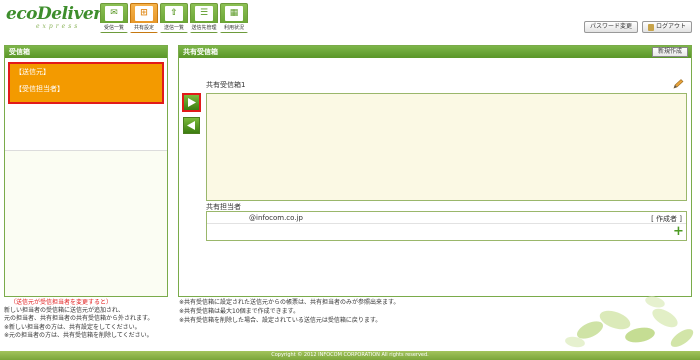 The height and width of the screenshot is (360, 700). What do you see at coordinates (226, 85) in the screenshot?
I see `shared-inbox-name: 共有受信箱1` at bounding box center [226, 85].